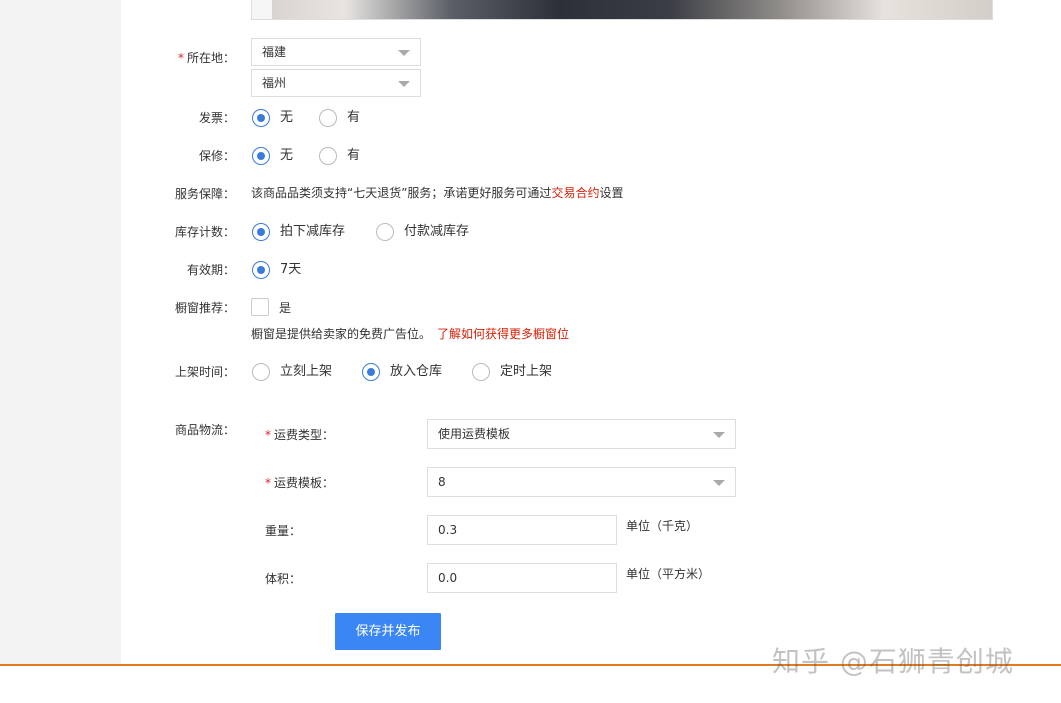  What do you see at coordinates (205, 194) in the screenshot?
I see `service-label: 服务保障：` at bounding box center [205, 194].